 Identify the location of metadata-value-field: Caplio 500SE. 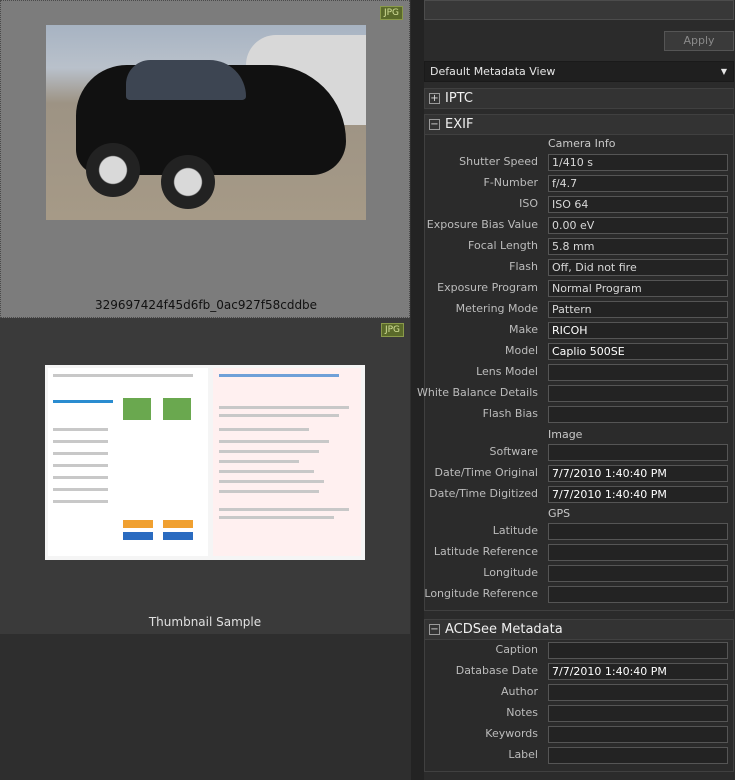
(638, 351).